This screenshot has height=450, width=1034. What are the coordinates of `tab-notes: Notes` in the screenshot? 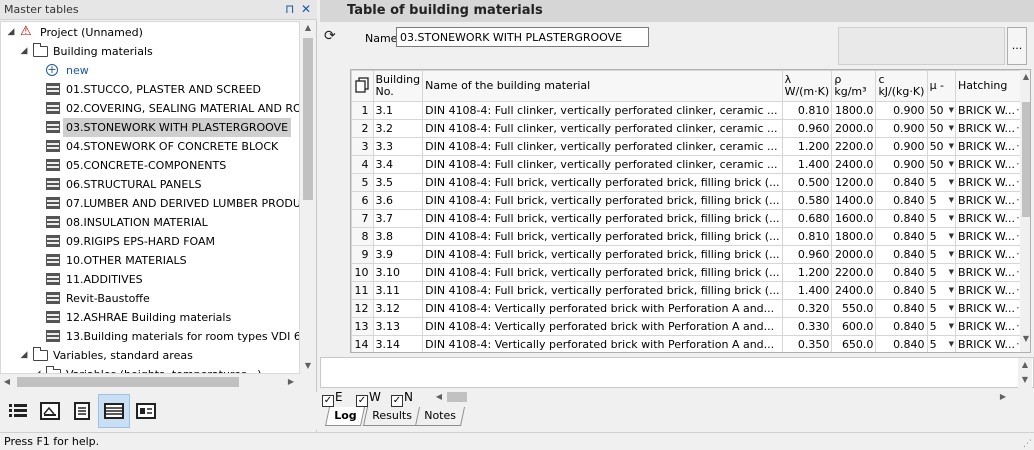 It's located at (439, 416).